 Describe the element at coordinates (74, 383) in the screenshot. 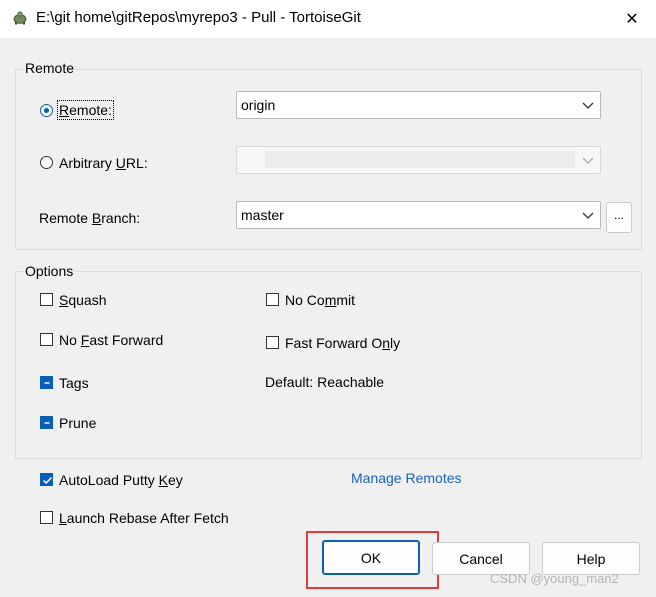

I see `tags-label: Tags` at that location.